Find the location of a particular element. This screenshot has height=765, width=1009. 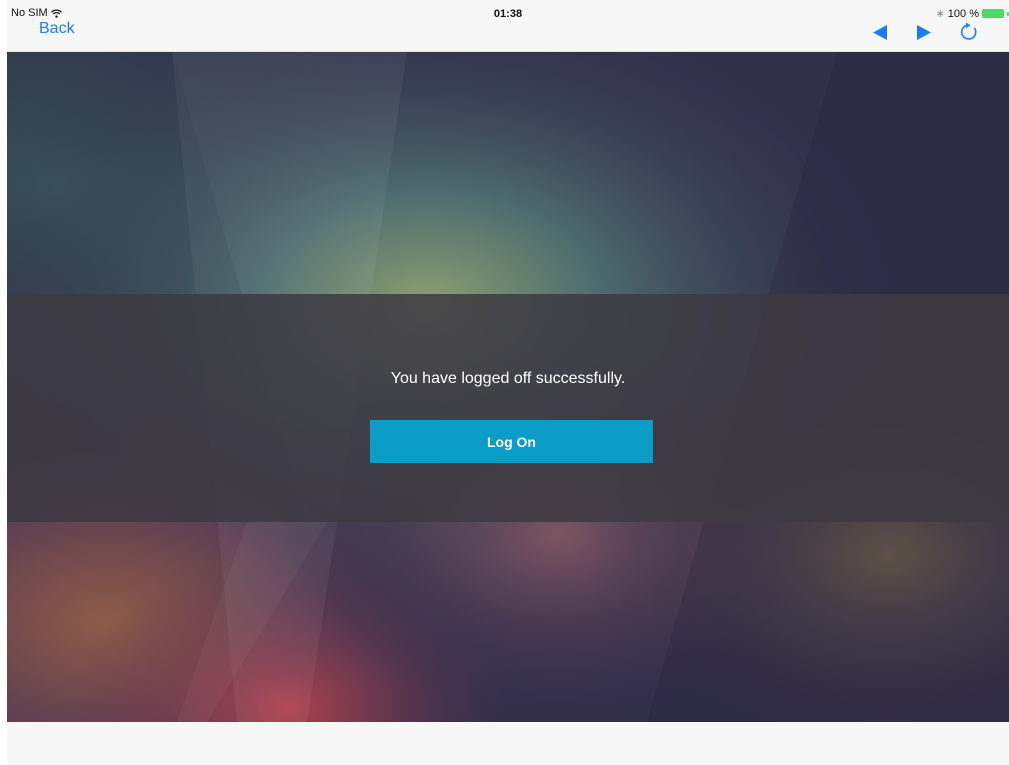

bottom-blank-area is located at coordinates (508, 743).